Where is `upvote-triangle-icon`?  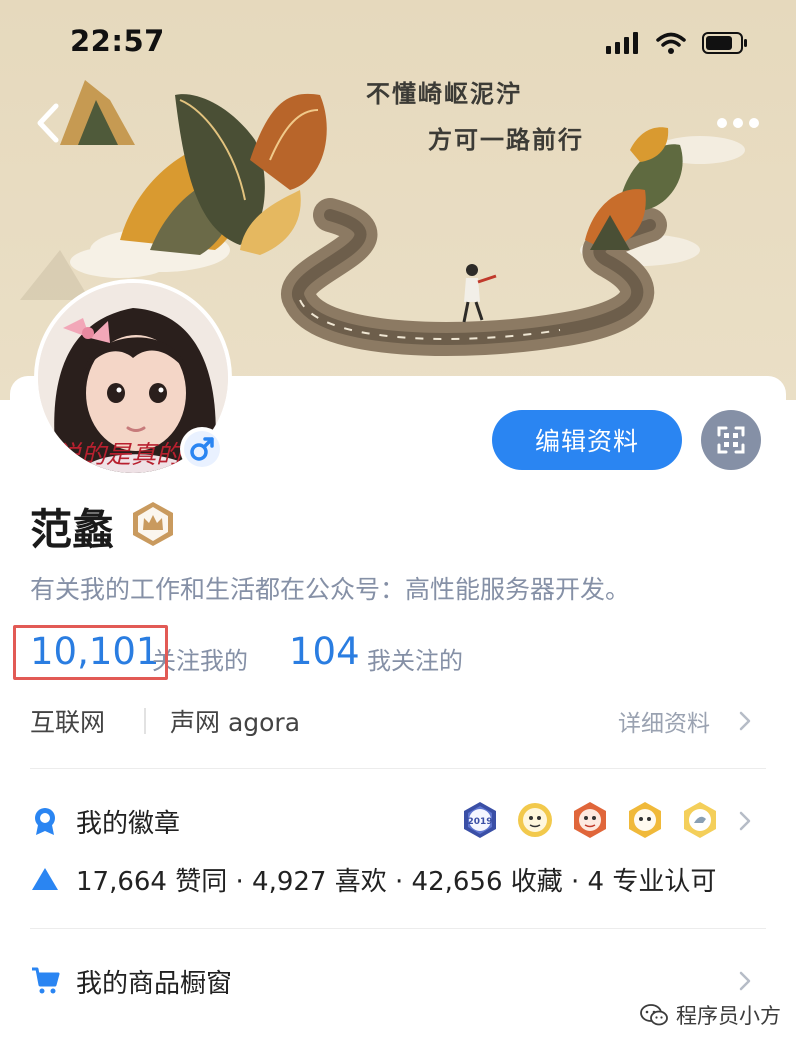
upvote-triangle-icon is located at coordinates (45, 879).